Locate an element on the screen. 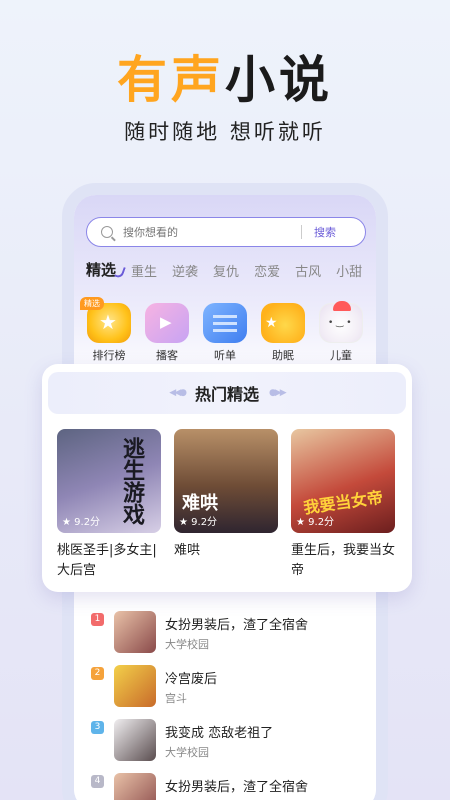  book-card: 我要当女帝 ★ 9.2分 重生后，我要当女帝 is located at coordinates (343, 505).